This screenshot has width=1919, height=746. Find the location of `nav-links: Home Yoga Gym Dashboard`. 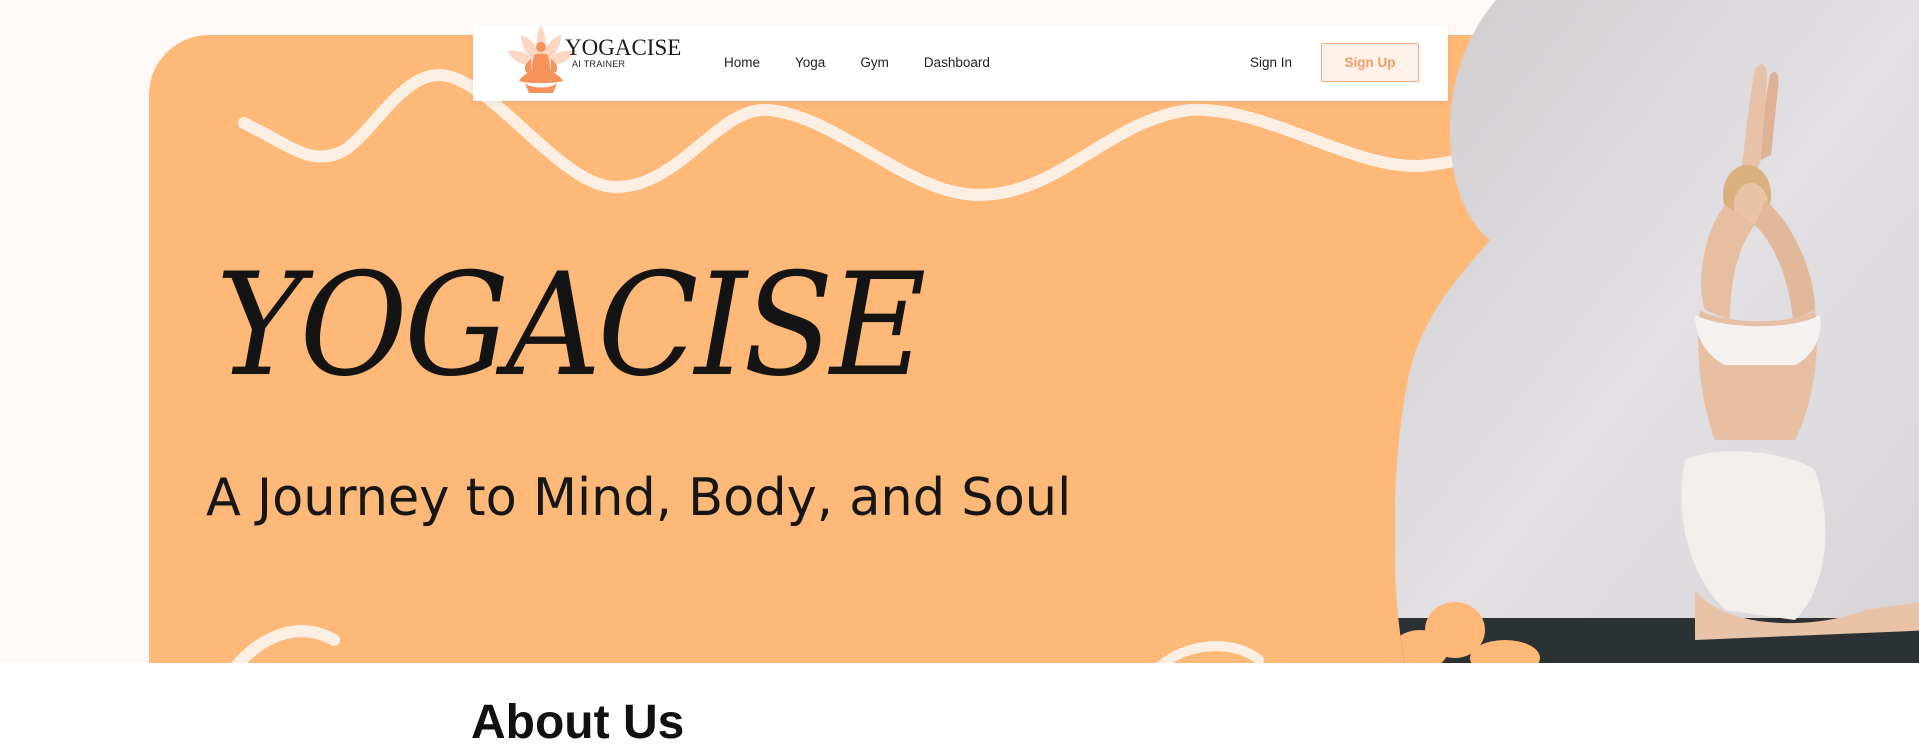

nav-links: Home Yoga Gym Dashboard is located at coordinates (874, 62).